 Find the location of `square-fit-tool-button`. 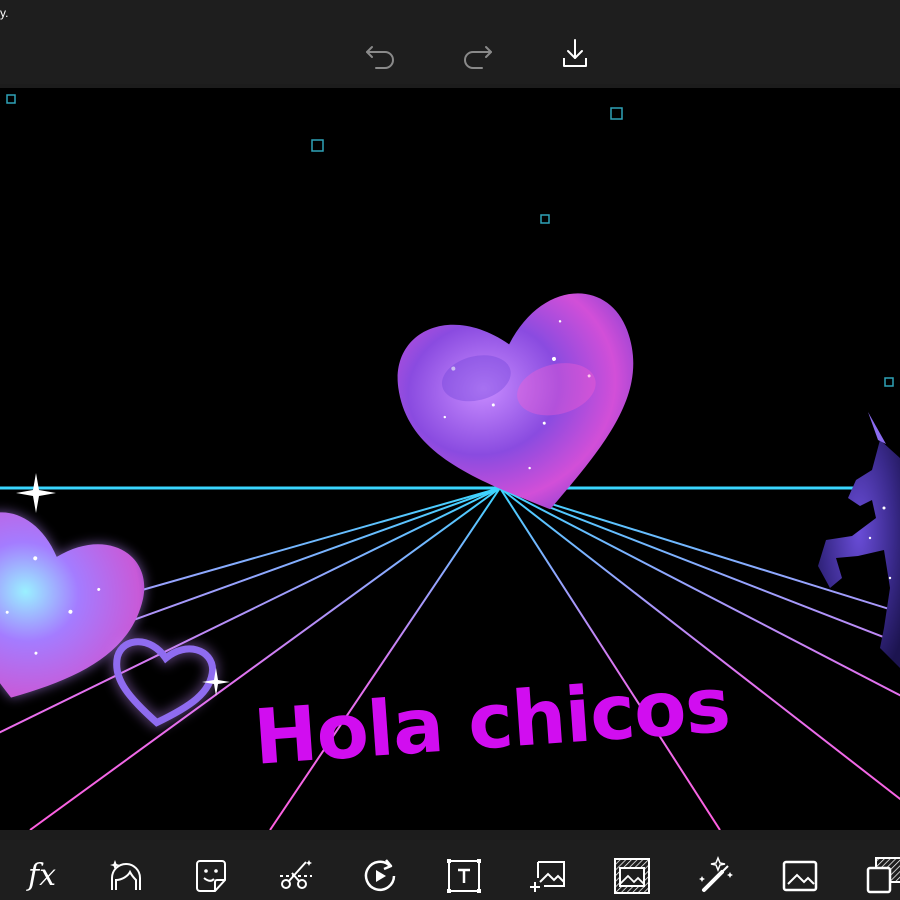

square-fit-tool-button is located at coordinates (882, 876).